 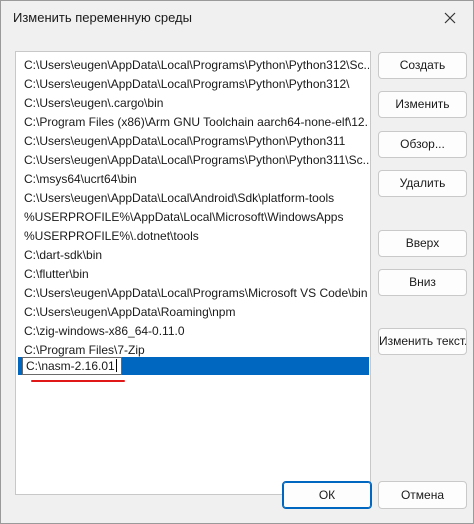 What do you see at coordinates (422, 495) in the screenshot?
I see `cancel-button: Отмена` at bounding box center [422, 495].